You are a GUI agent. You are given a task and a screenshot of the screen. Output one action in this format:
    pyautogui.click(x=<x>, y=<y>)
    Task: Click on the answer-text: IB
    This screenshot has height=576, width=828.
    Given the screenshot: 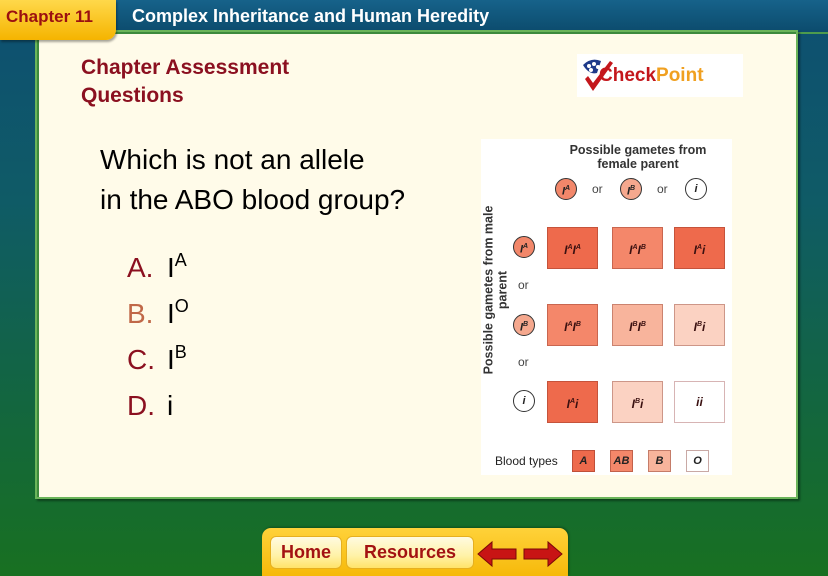 What is the action you would take?
    pyautogui.click(x=177, y=358)
    